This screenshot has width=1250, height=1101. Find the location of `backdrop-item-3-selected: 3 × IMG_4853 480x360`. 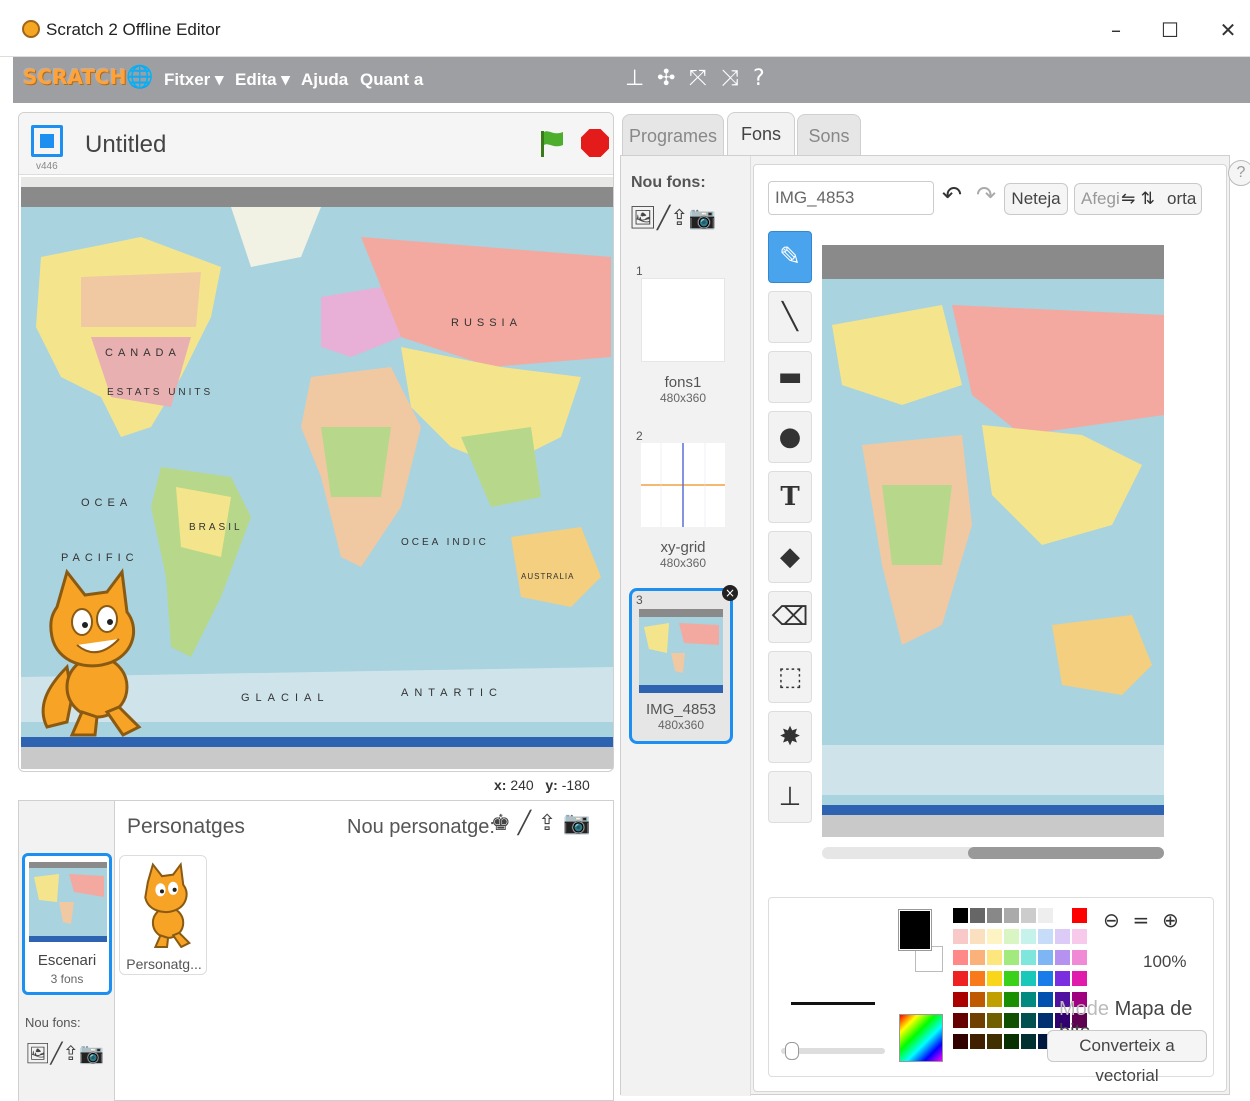

backdrop-item-3-selected: 3 × IMG_4853 480x360 is located at coordinates (683, 664).